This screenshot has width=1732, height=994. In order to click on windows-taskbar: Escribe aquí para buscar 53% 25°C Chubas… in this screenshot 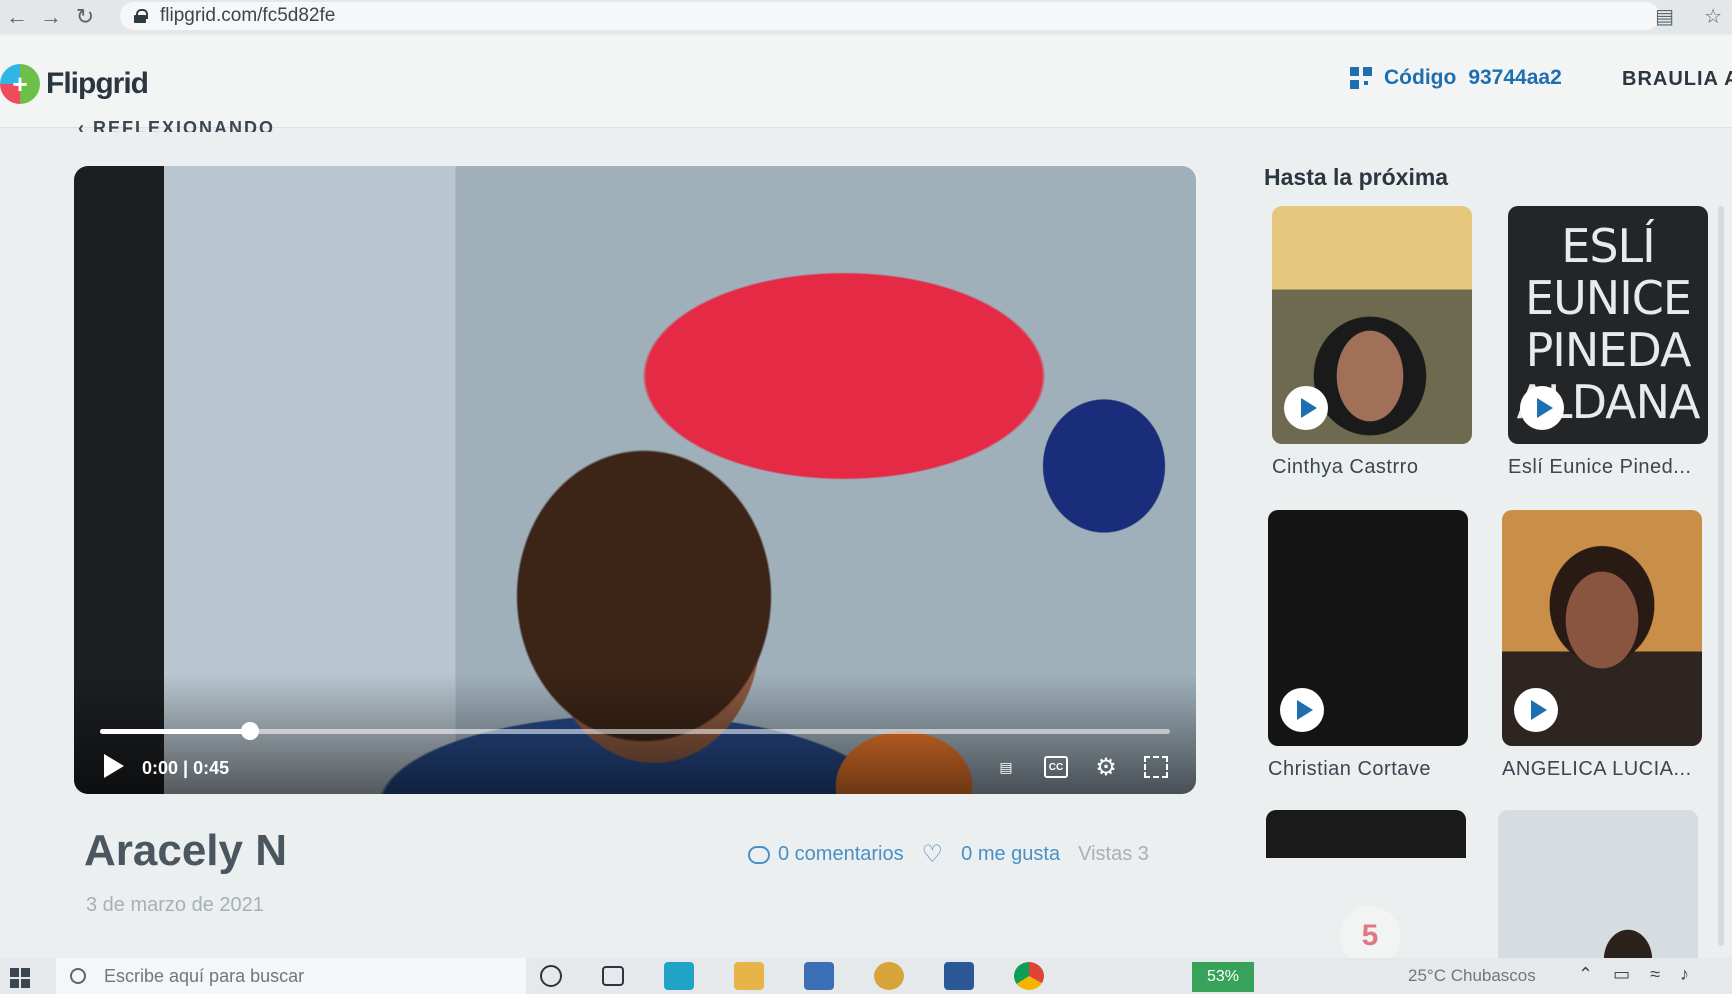, I will do `click(866, 976)`.